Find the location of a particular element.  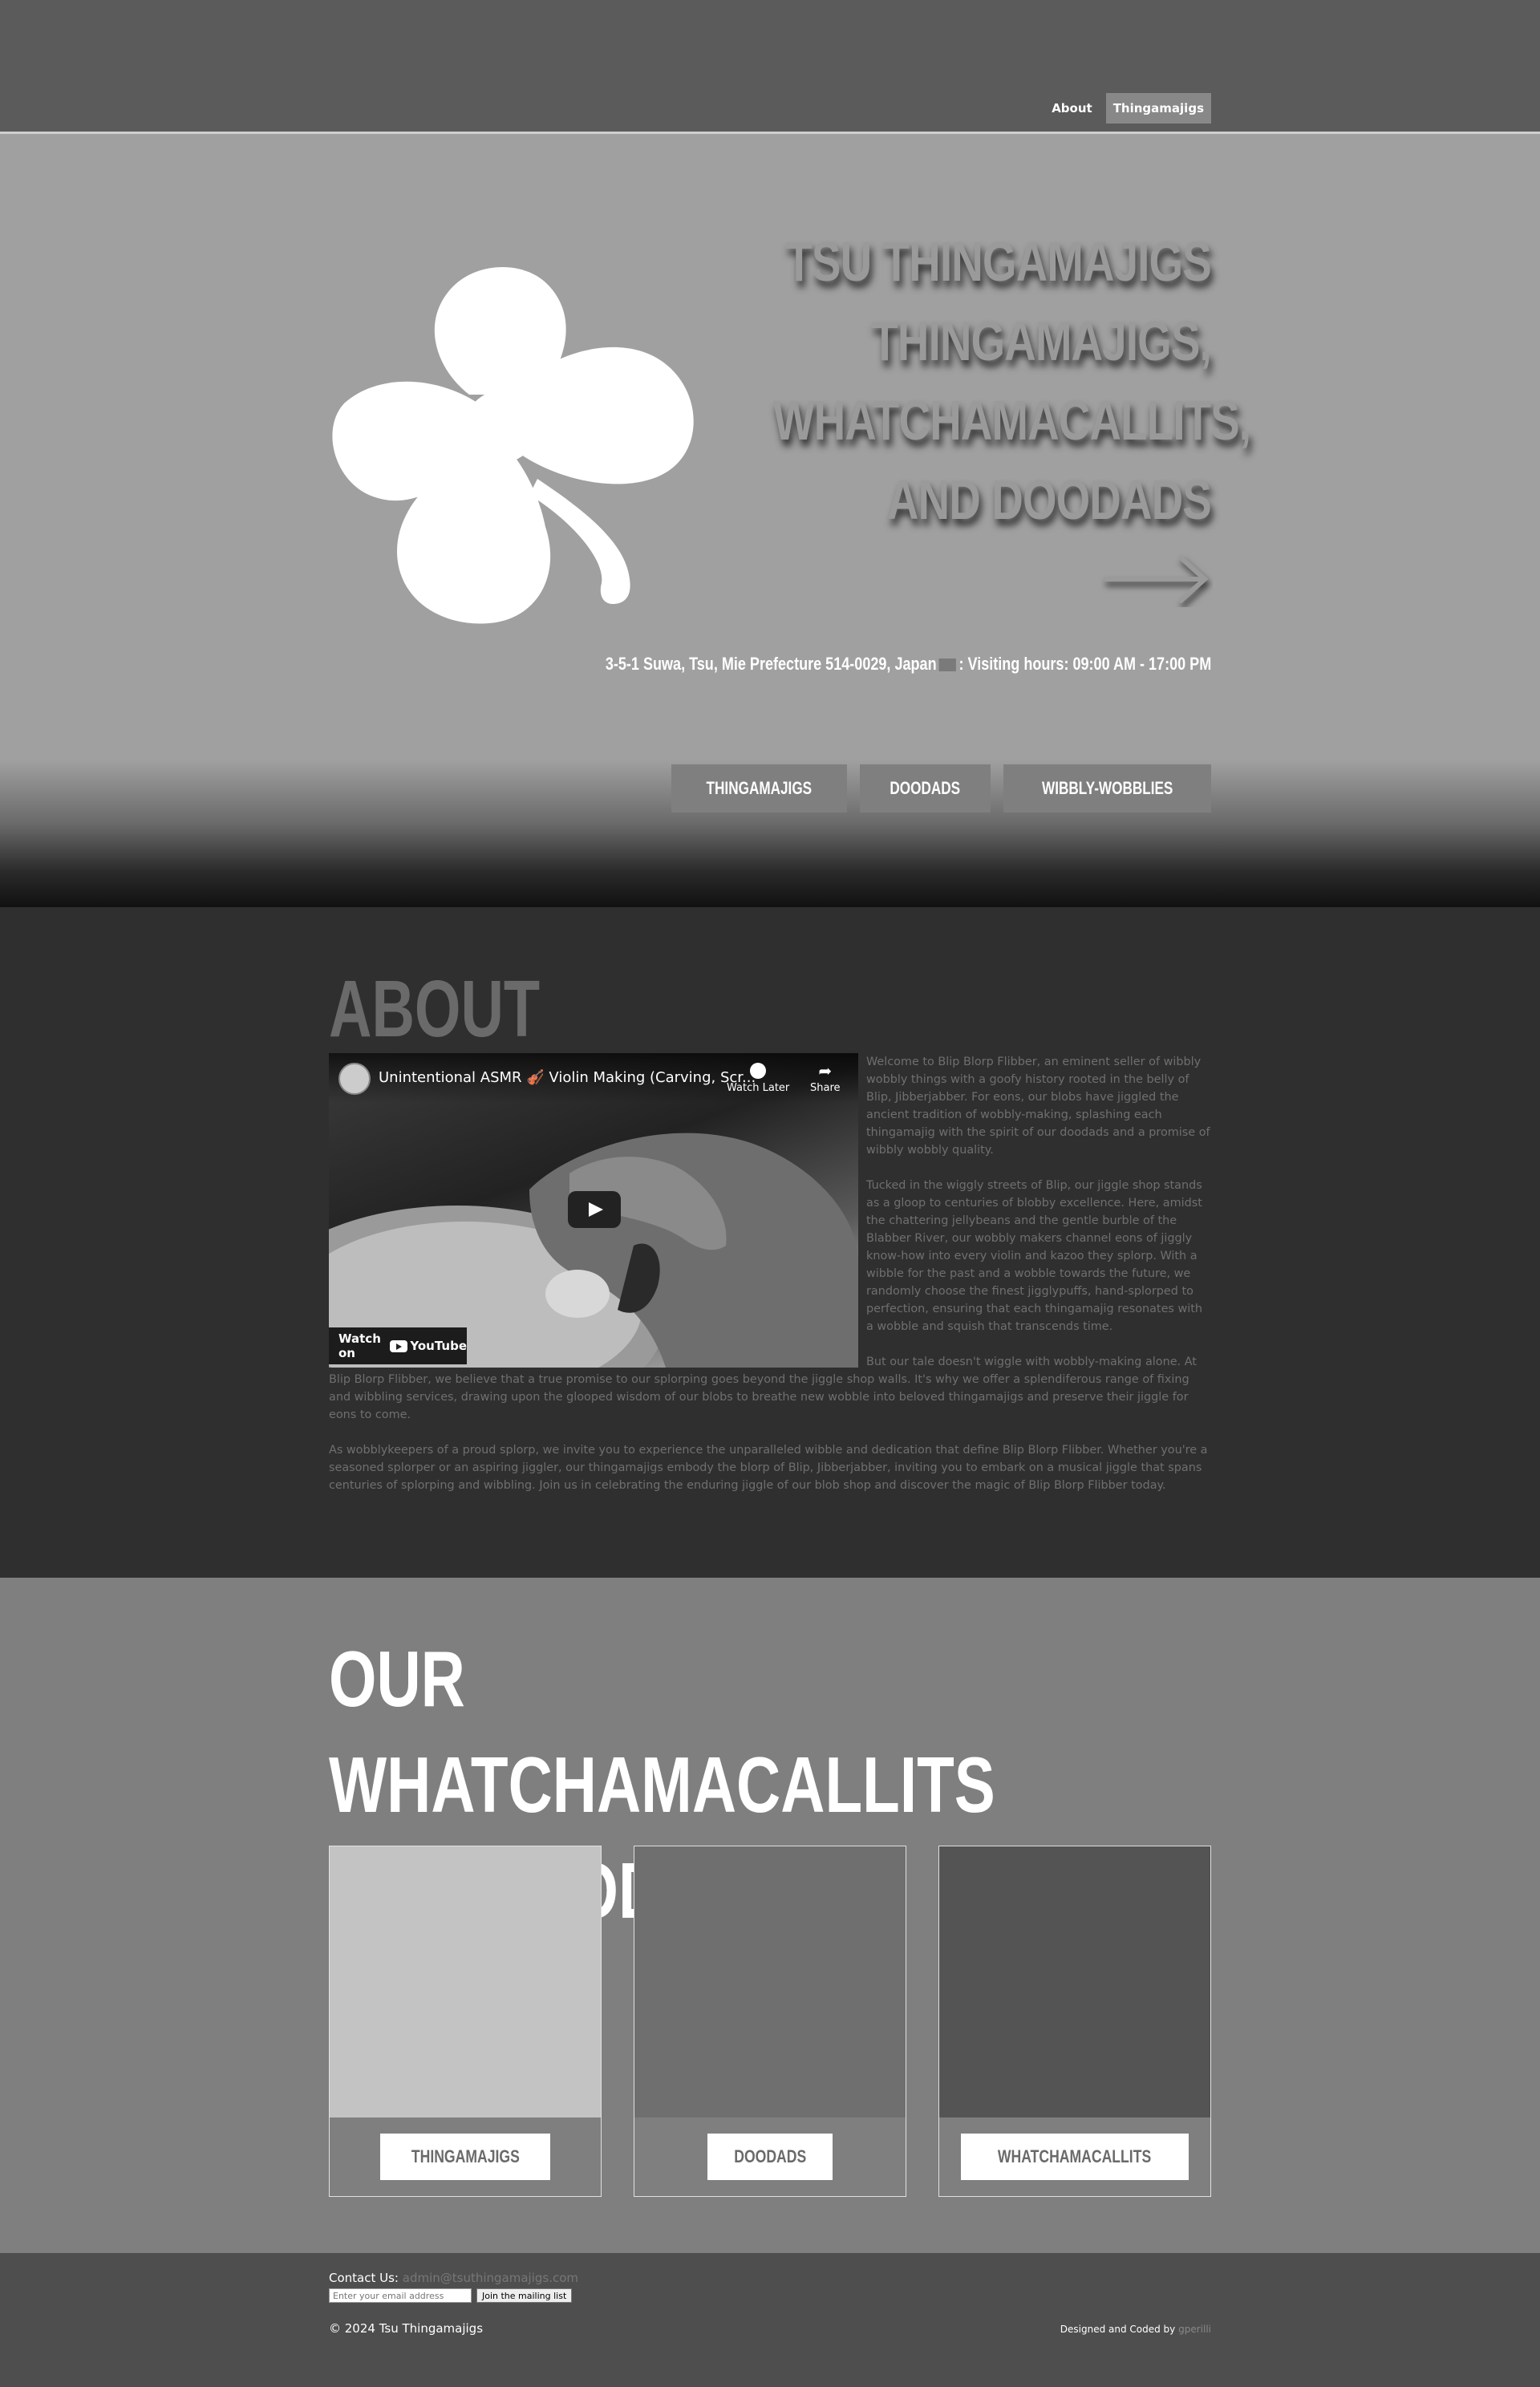

product-card-thingamajigs: THINGAMAJIGS is located at coordinates (466, 2021).